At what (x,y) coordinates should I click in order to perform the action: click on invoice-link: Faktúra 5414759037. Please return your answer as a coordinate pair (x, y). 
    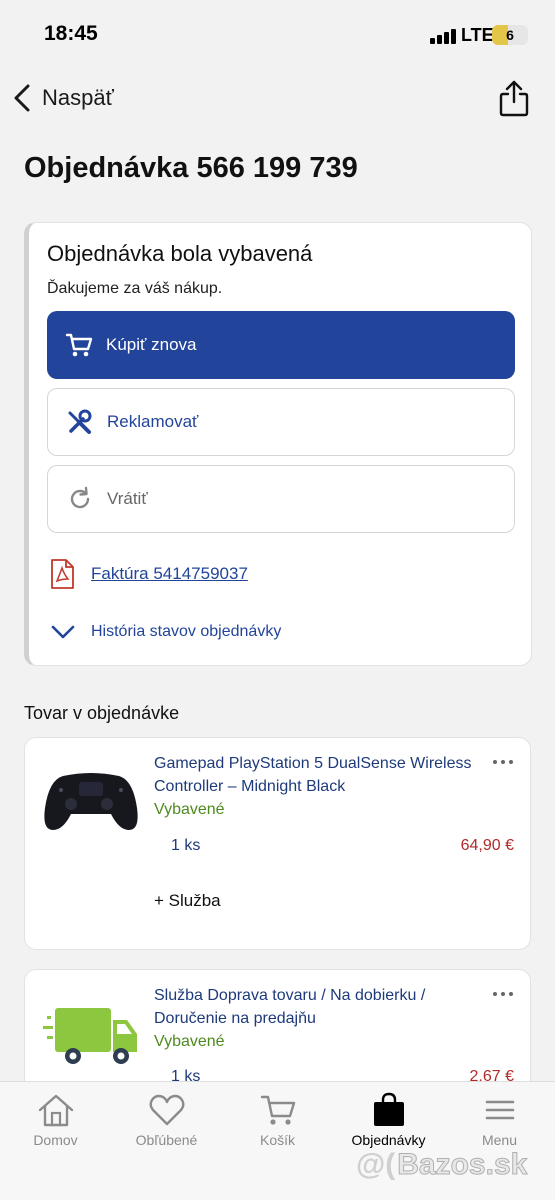
    Looking at the image, I should click on (148, 574).